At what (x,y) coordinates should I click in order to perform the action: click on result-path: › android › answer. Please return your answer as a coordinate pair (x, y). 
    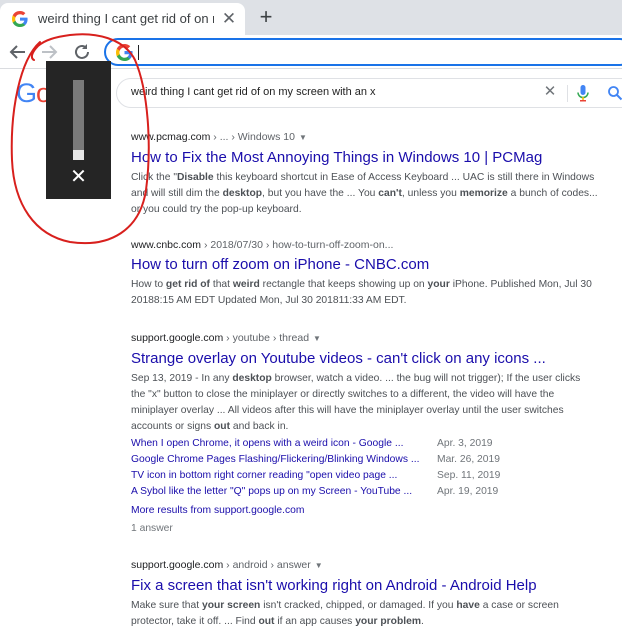
    Looking at the image, I should click on (267, 565).